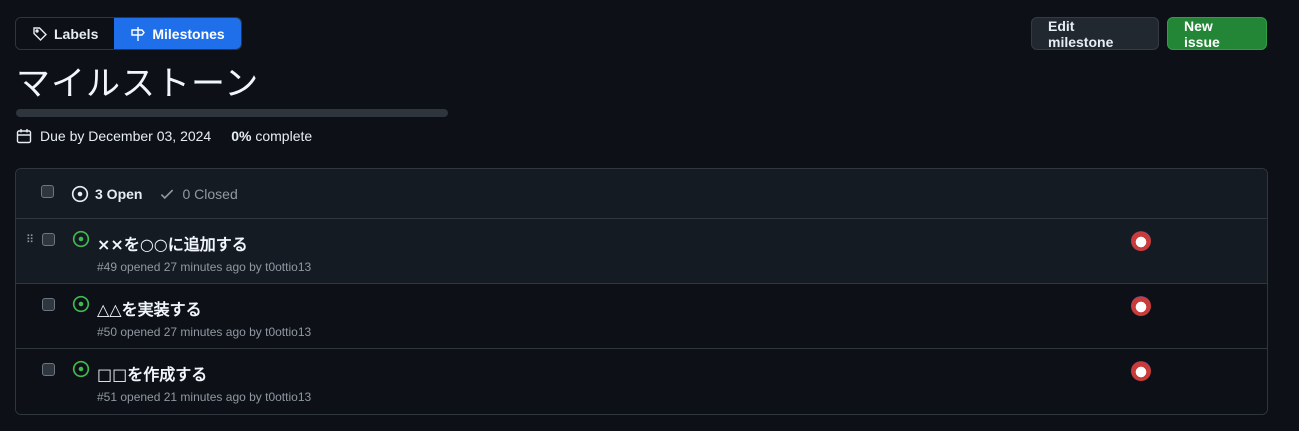  What do you see at coordinates (40, 33) in the screenshot?
I see `tag-icon` at bounding box center [40, 33].